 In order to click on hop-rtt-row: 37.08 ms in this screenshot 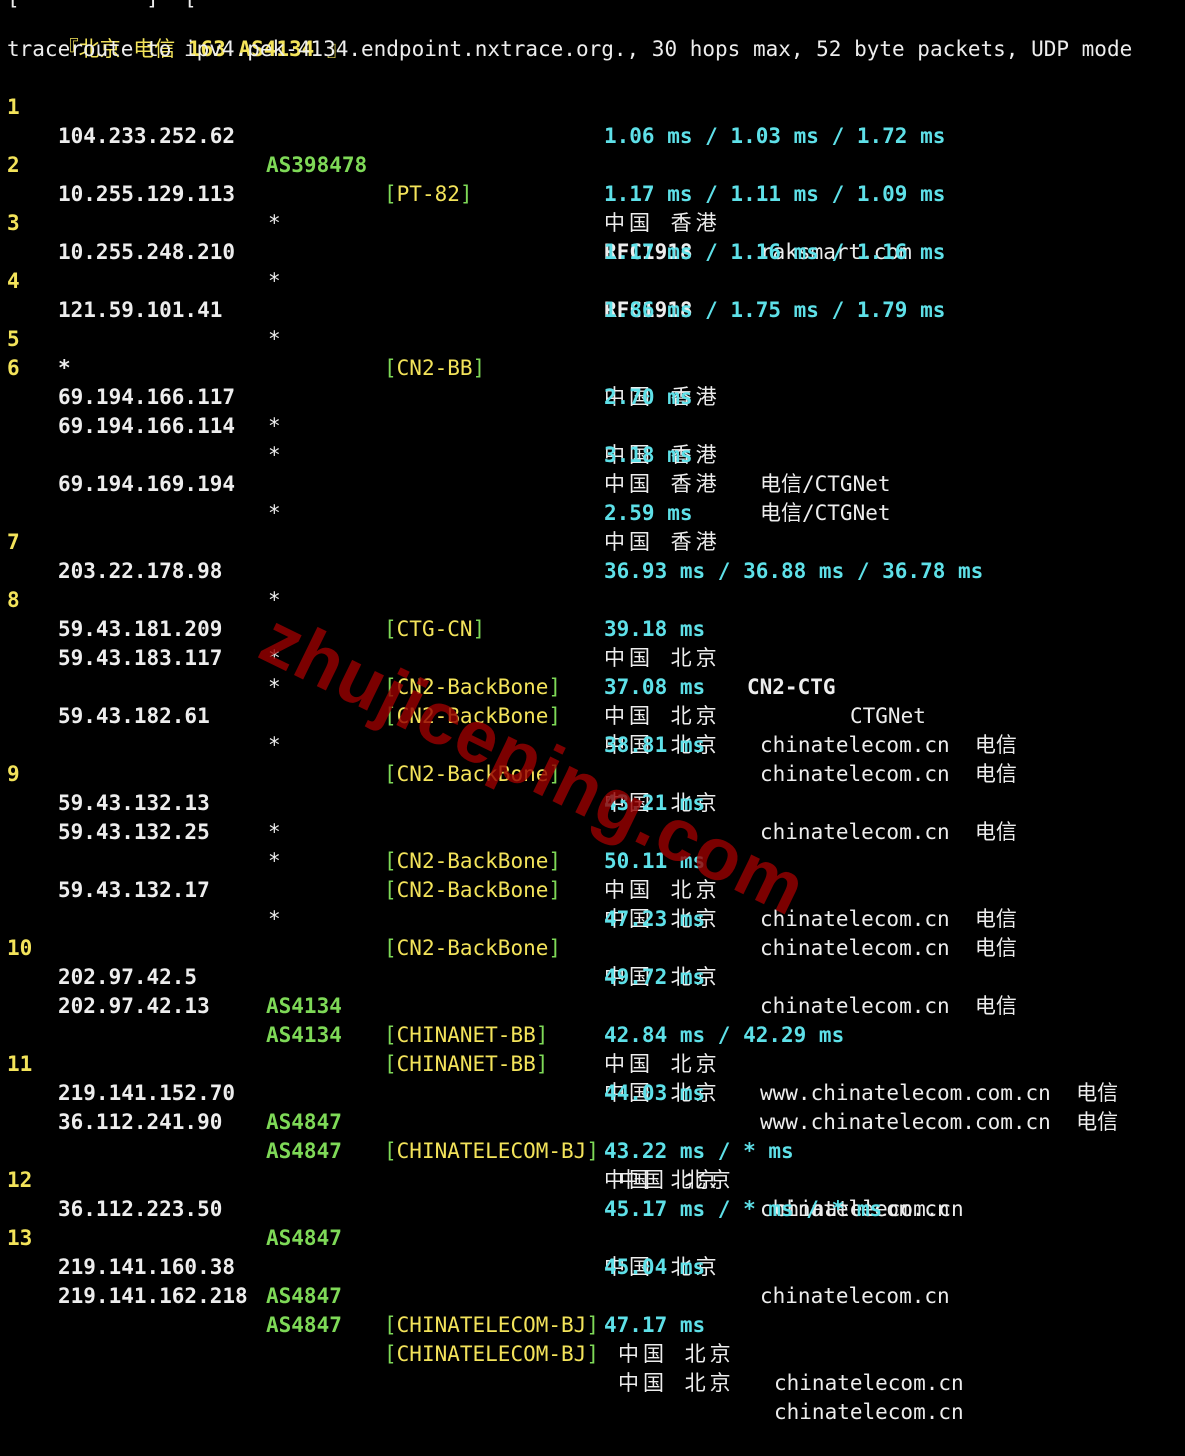, I will do `click(352, 671)`.